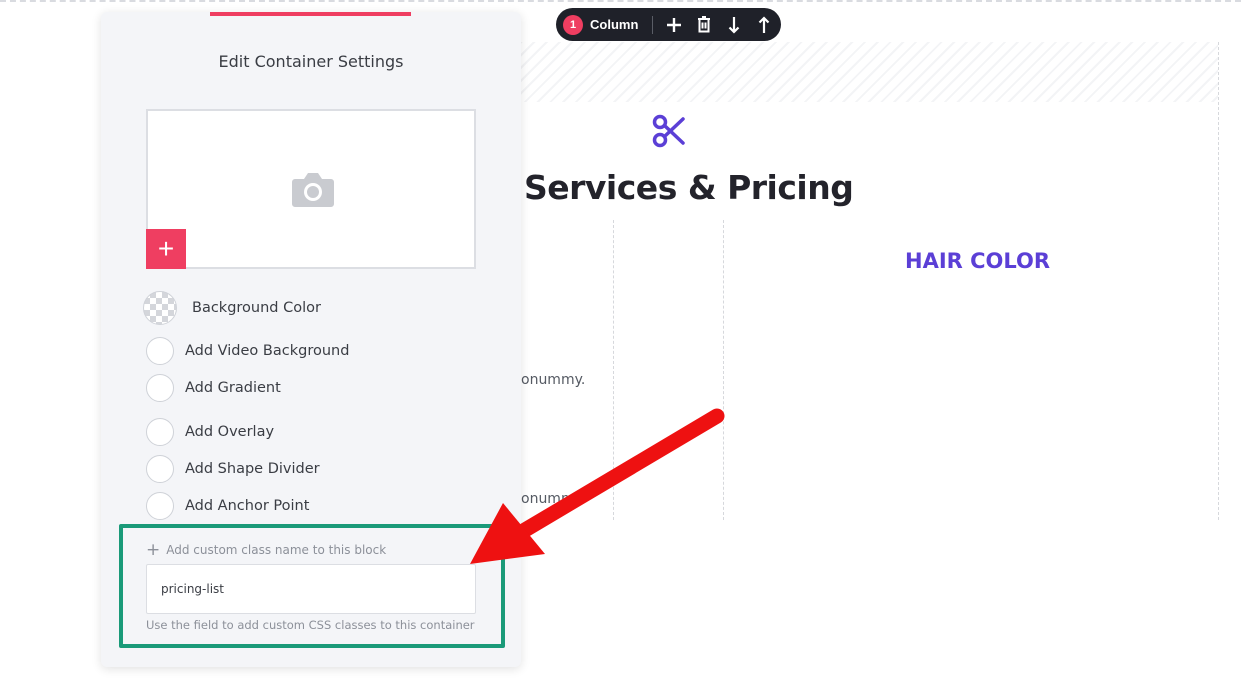  I want to click on move-down-button, so click(734, 24).